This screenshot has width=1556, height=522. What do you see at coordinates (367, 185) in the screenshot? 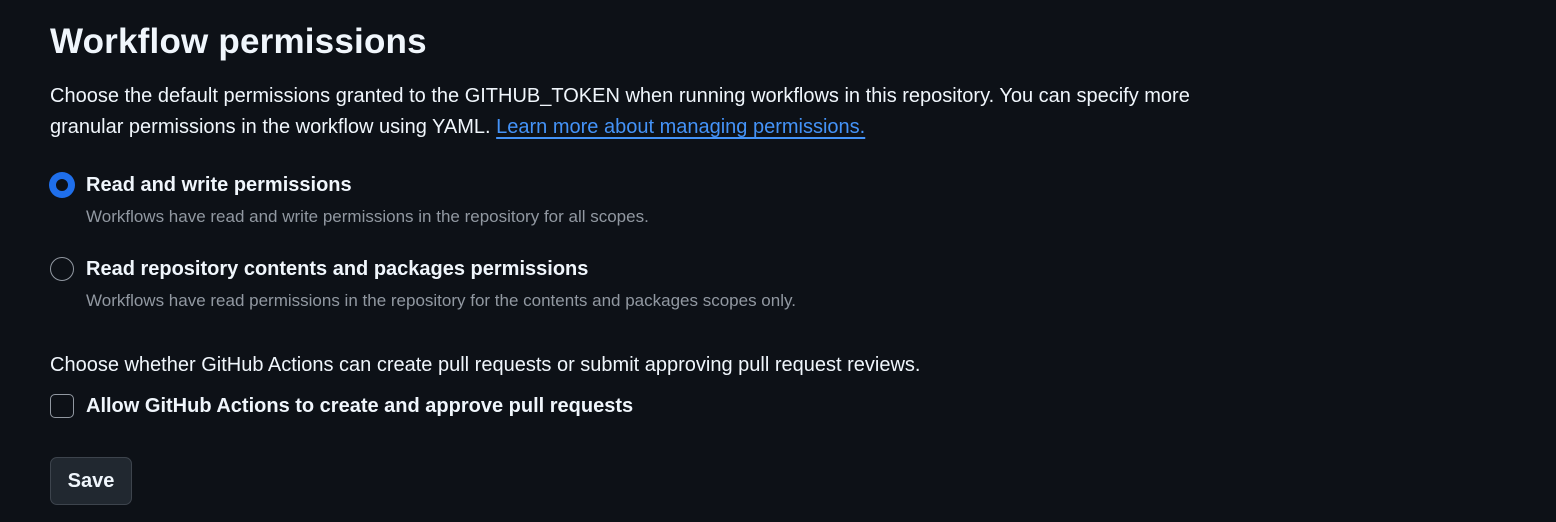
I see `permission-option-label: Read and write permissions` at bounding box center [367, 185].